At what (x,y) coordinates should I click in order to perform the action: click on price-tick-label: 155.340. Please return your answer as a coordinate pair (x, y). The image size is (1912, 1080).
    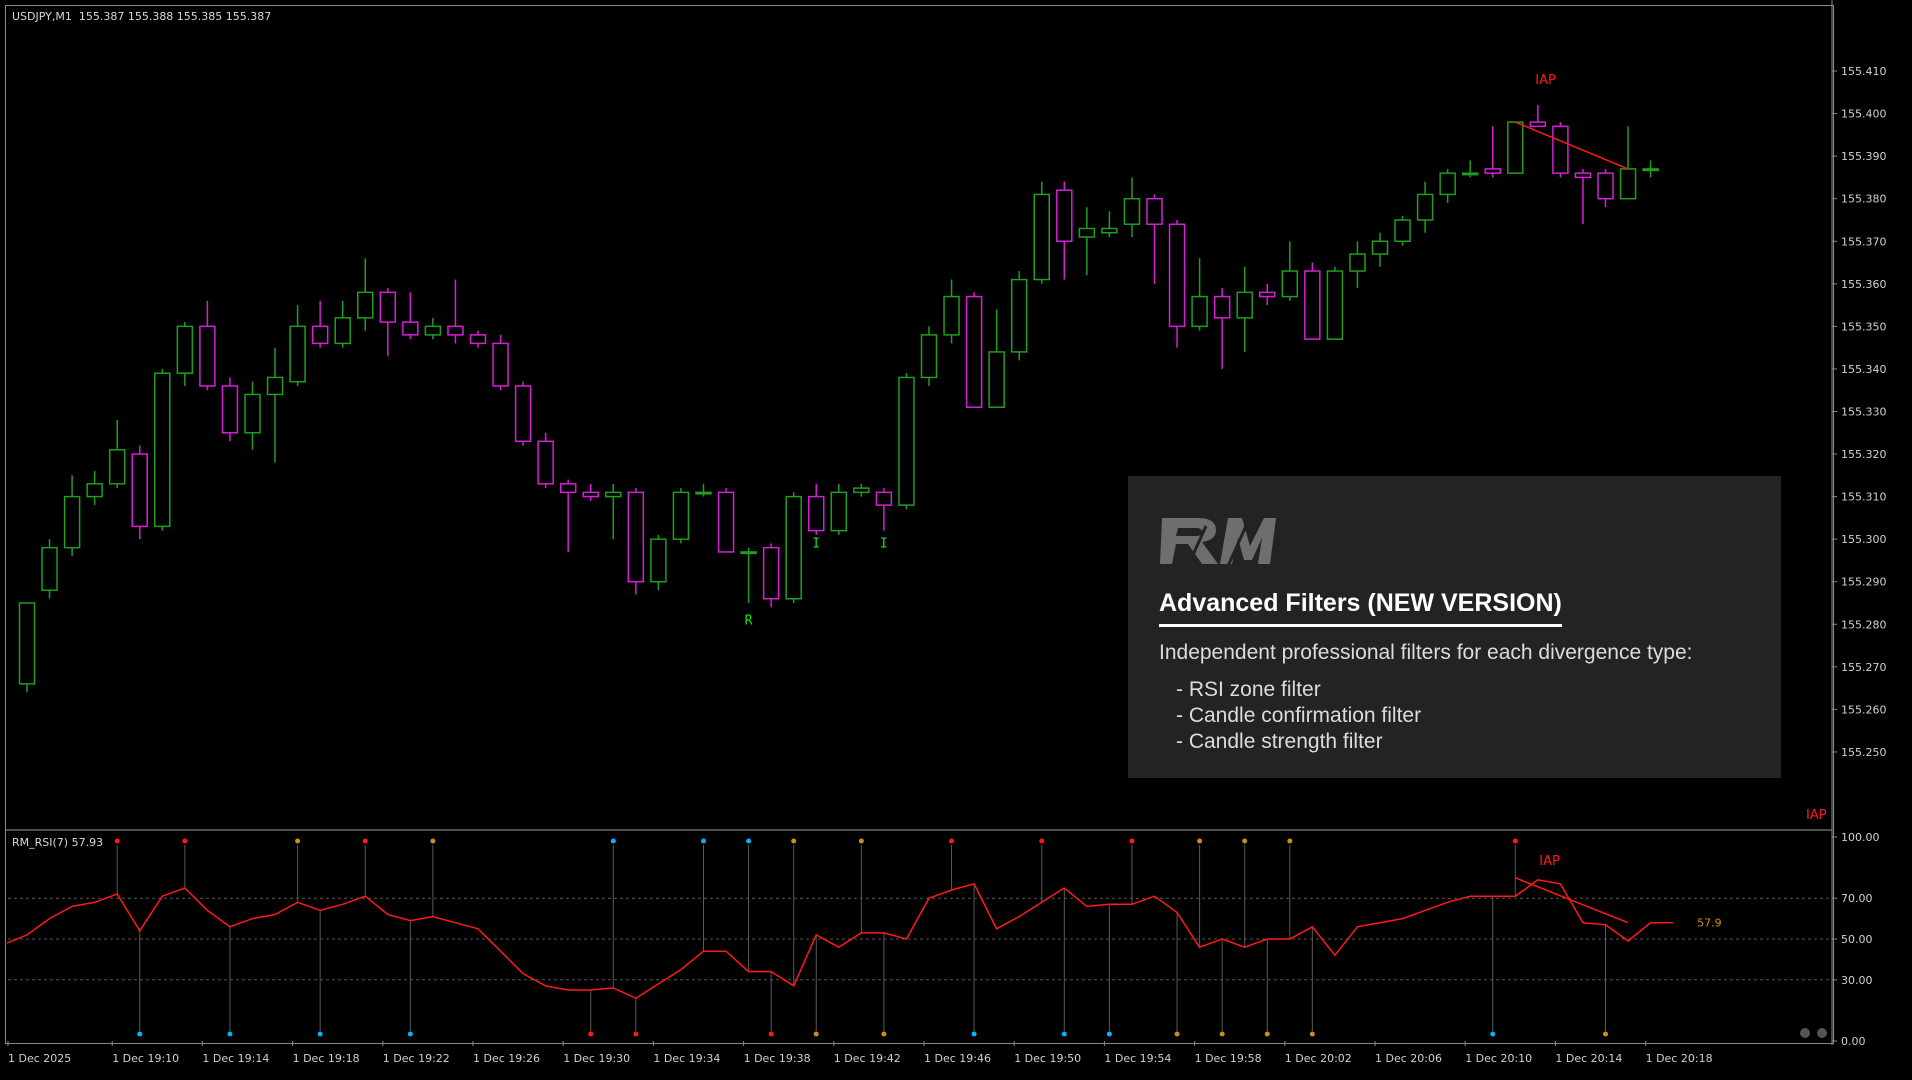
    Looking at the image, I should click on (1864, 369).